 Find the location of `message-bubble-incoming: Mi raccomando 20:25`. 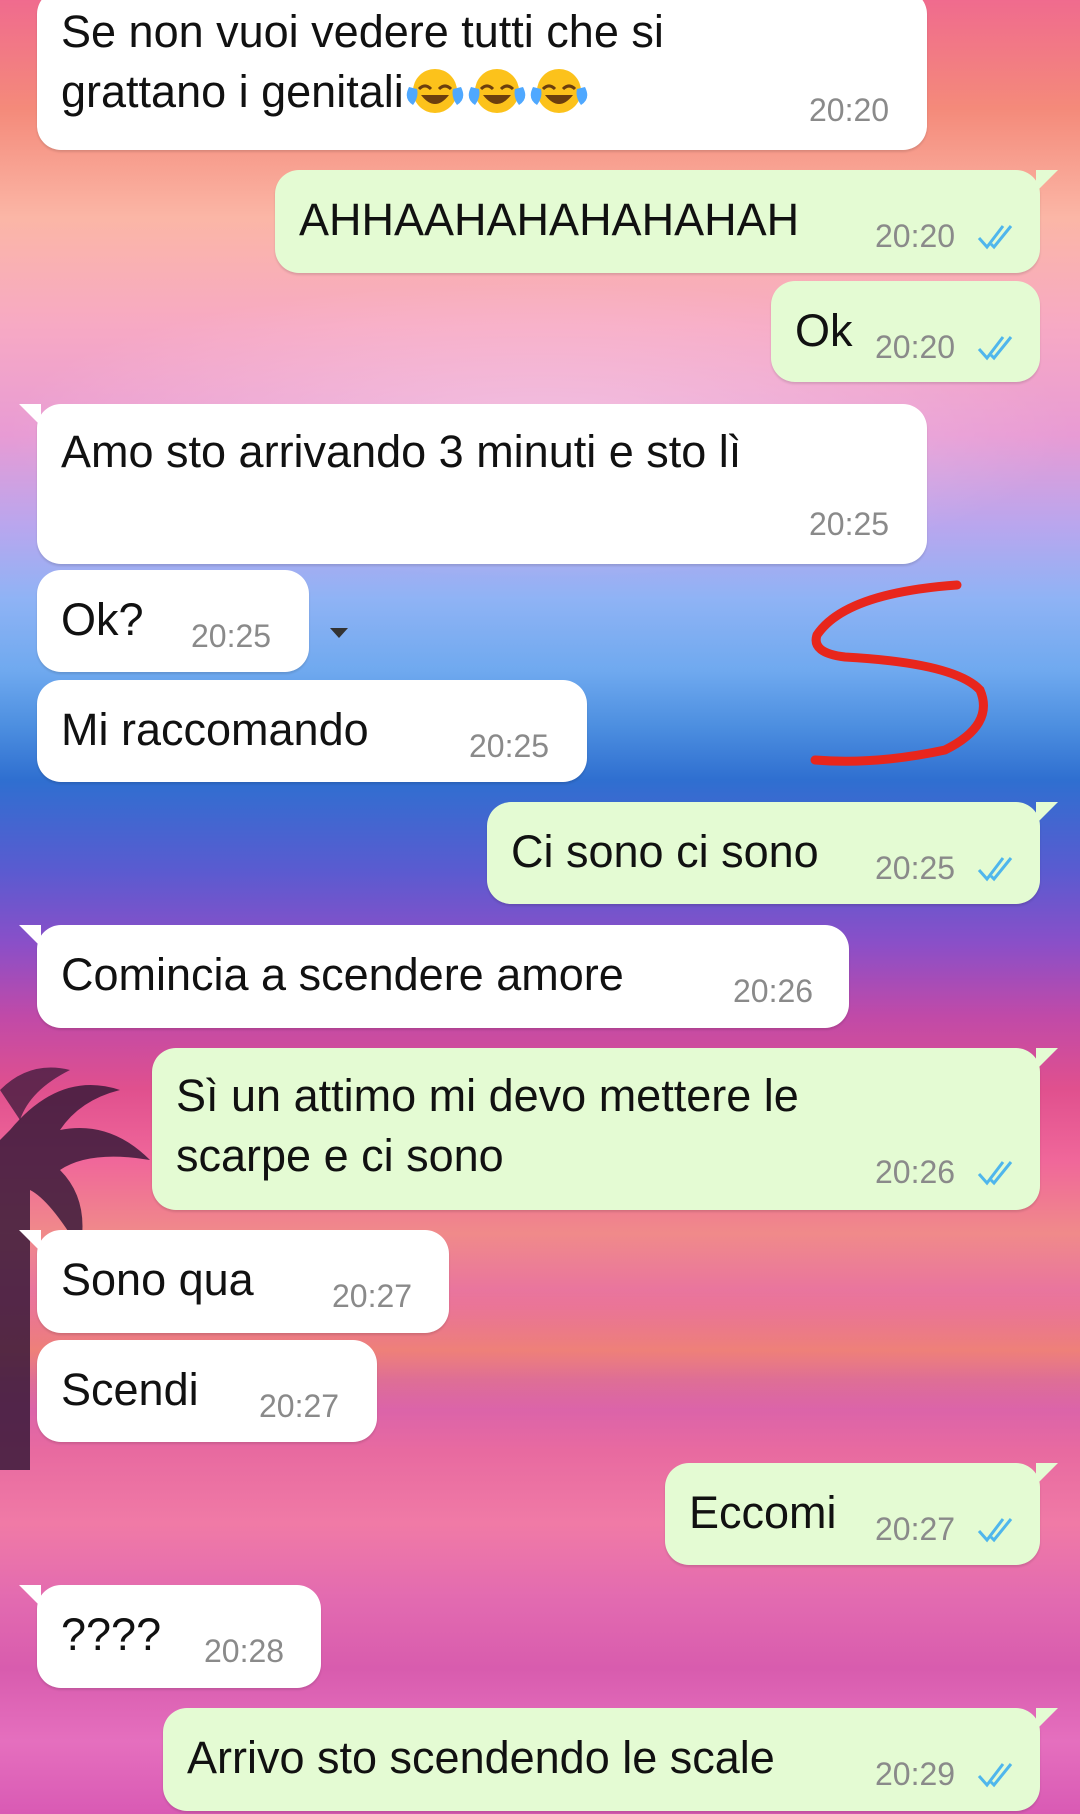

message-bubble-incoming: Mi raccomando 20:25 is located at coordinates (312, 731).